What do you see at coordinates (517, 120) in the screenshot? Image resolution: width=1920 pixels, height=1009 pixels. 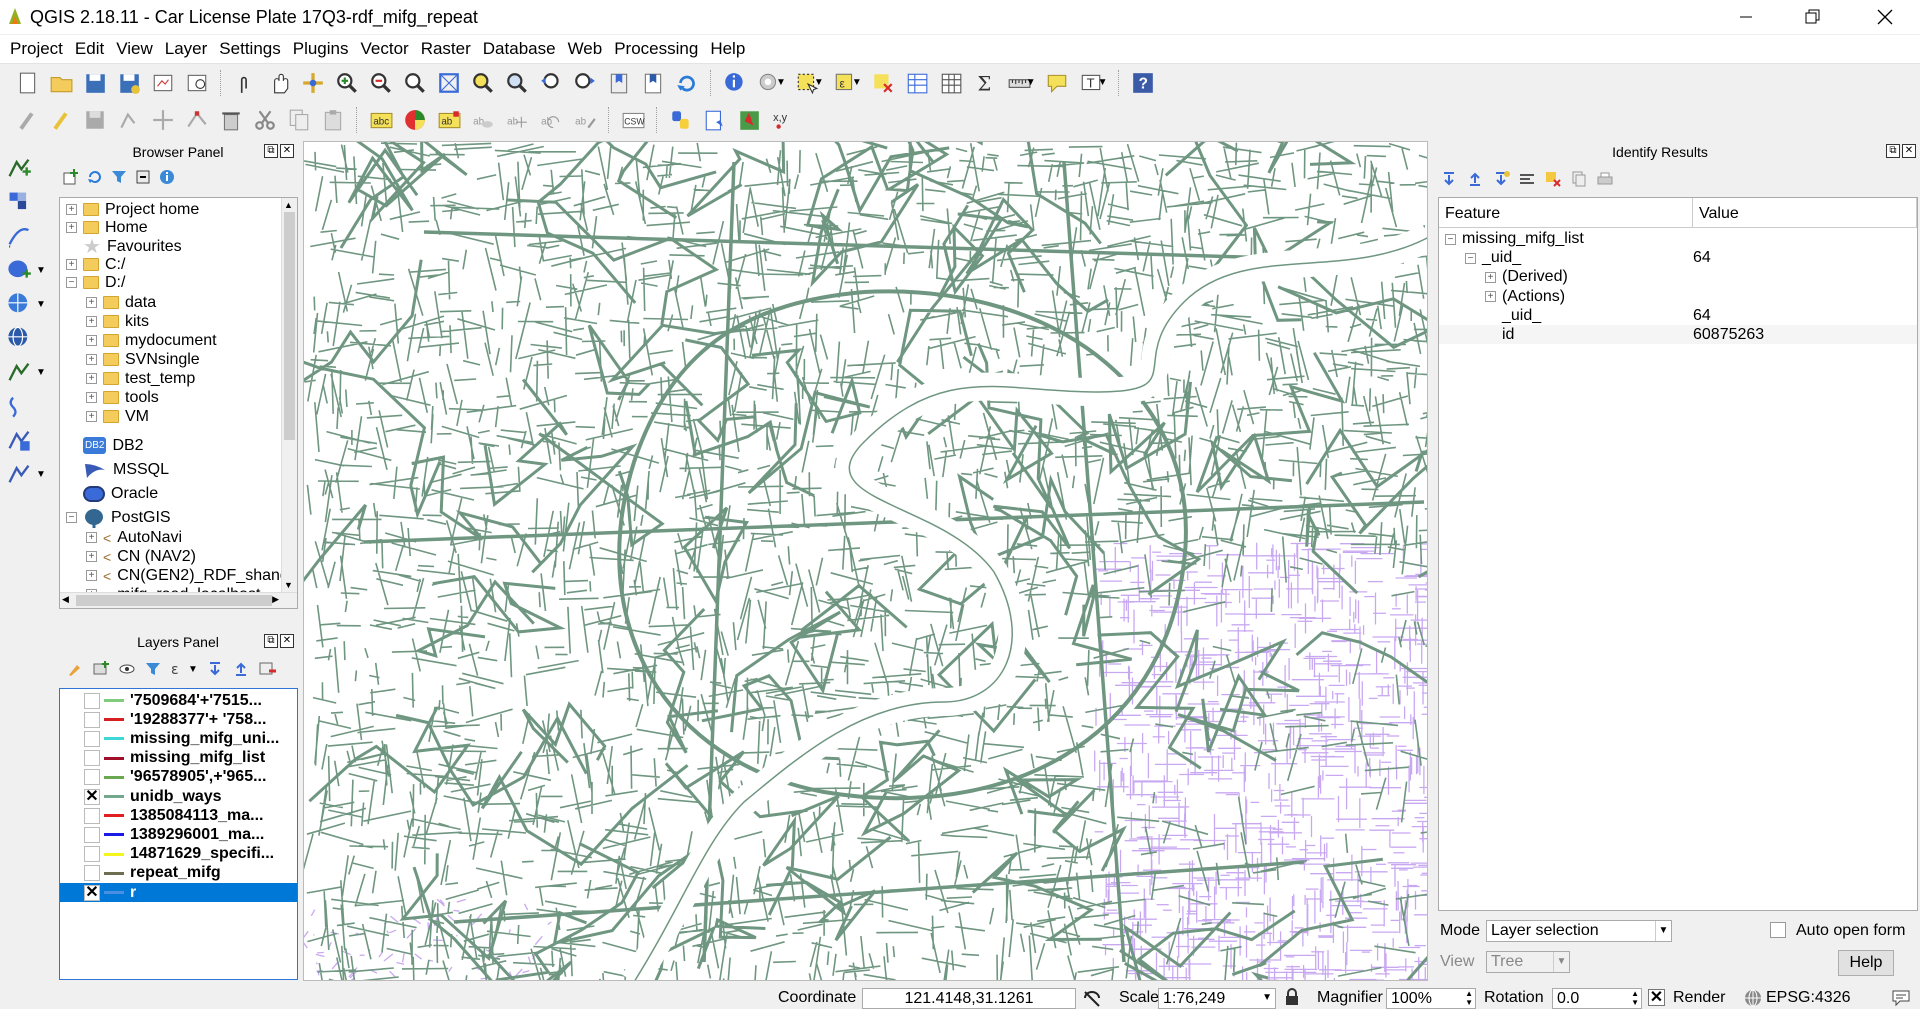 I see `move-label-icon: ab` at bounding box center [517, 120].